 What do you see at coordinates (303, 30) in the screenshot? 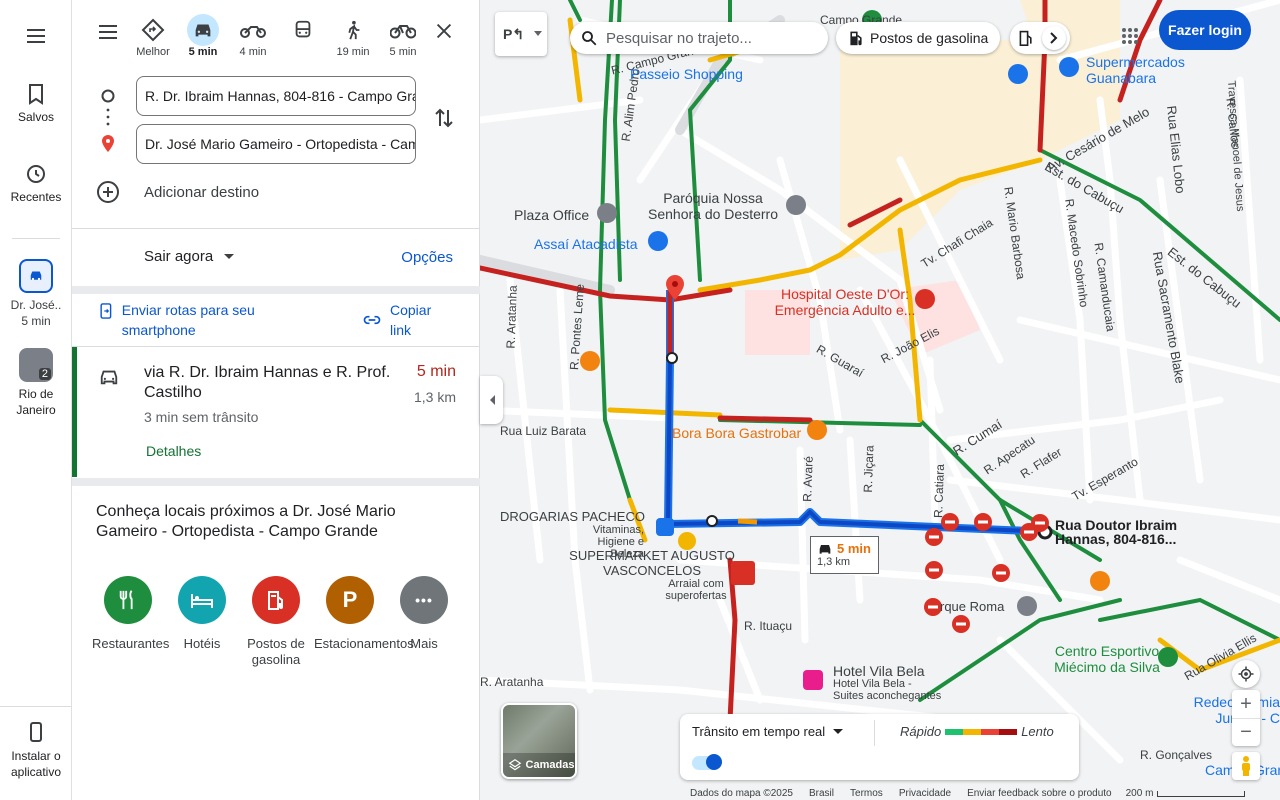
I see `mode-transit` at bounding box center [303, 30].